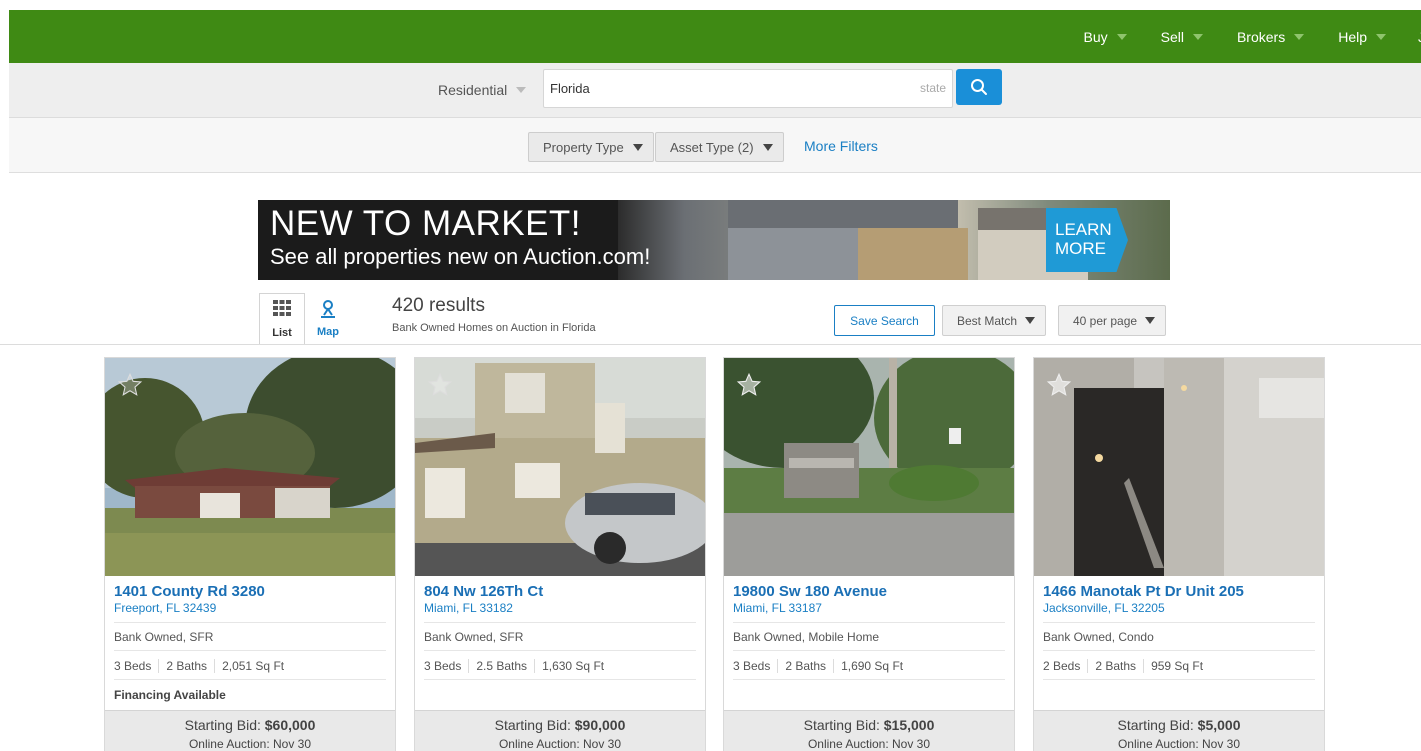 This screenshot has width=1421, height=751. I want to click on top-nav-bar: Buy Sell Brokers Help J, so click(715, 36).